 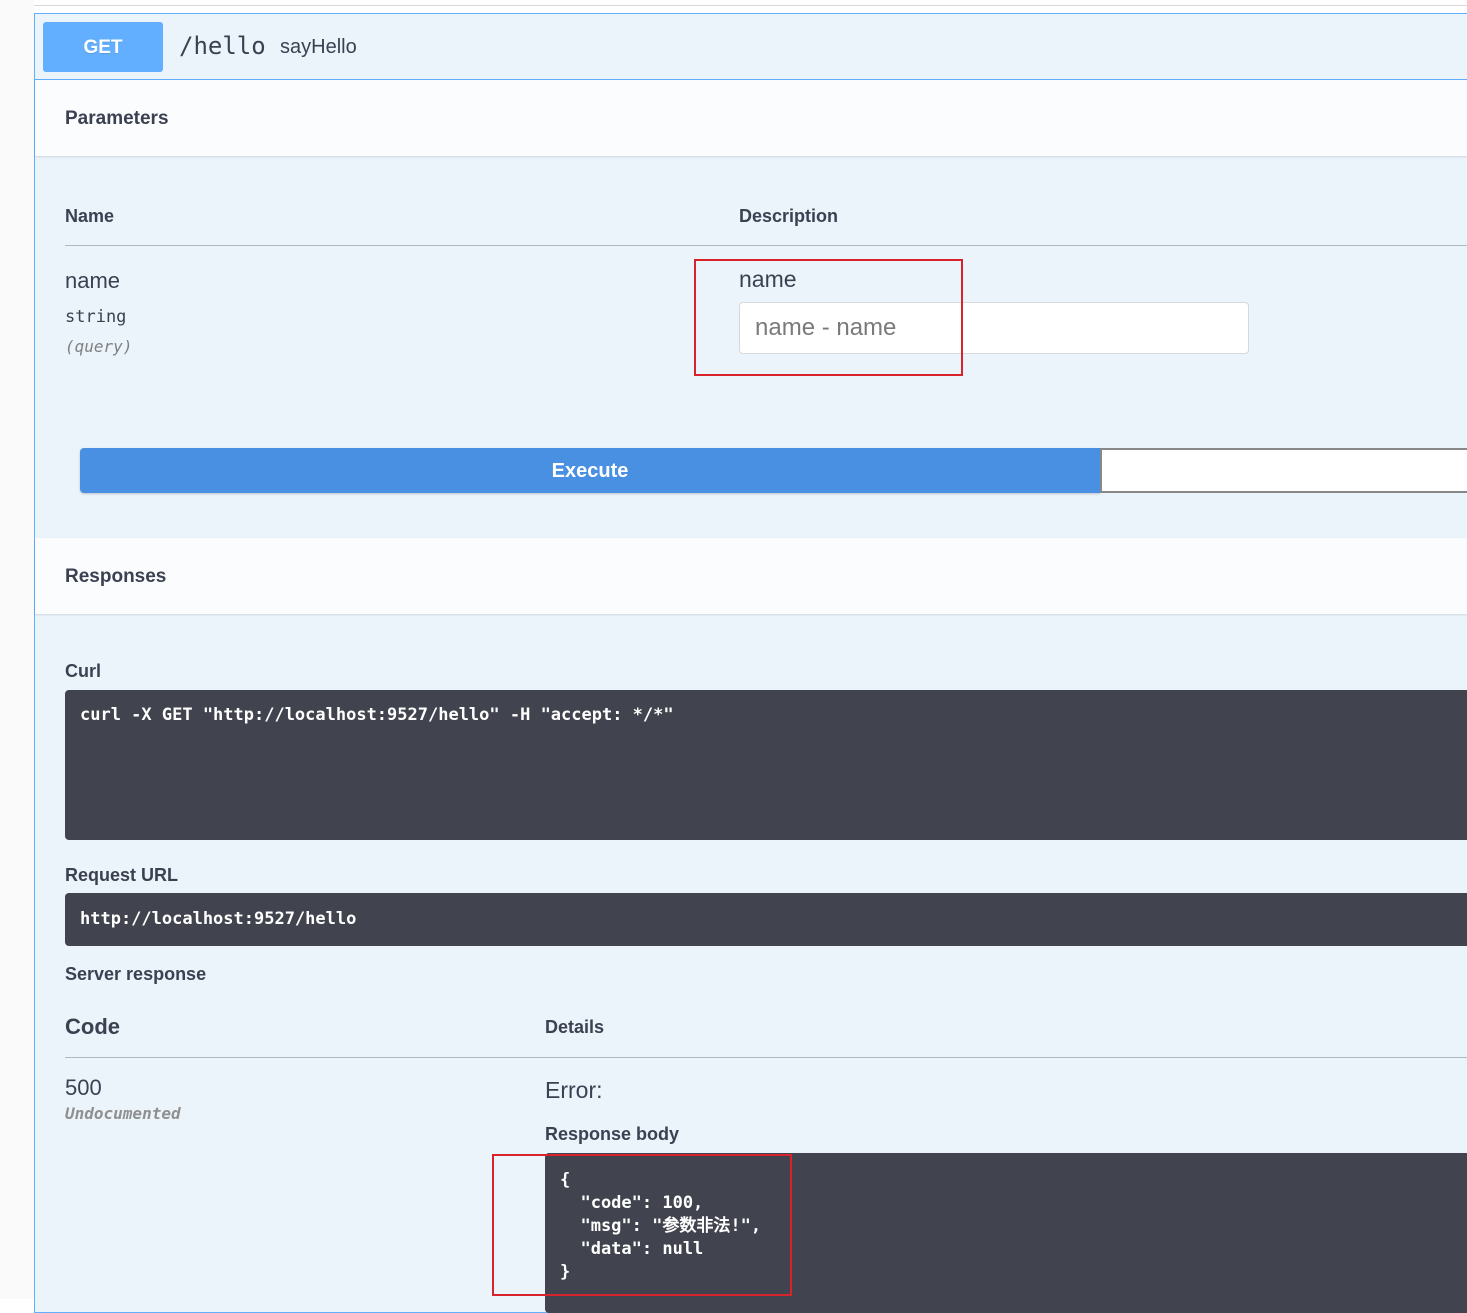 I want to click on clear-button, so click(x=1283, y=470).